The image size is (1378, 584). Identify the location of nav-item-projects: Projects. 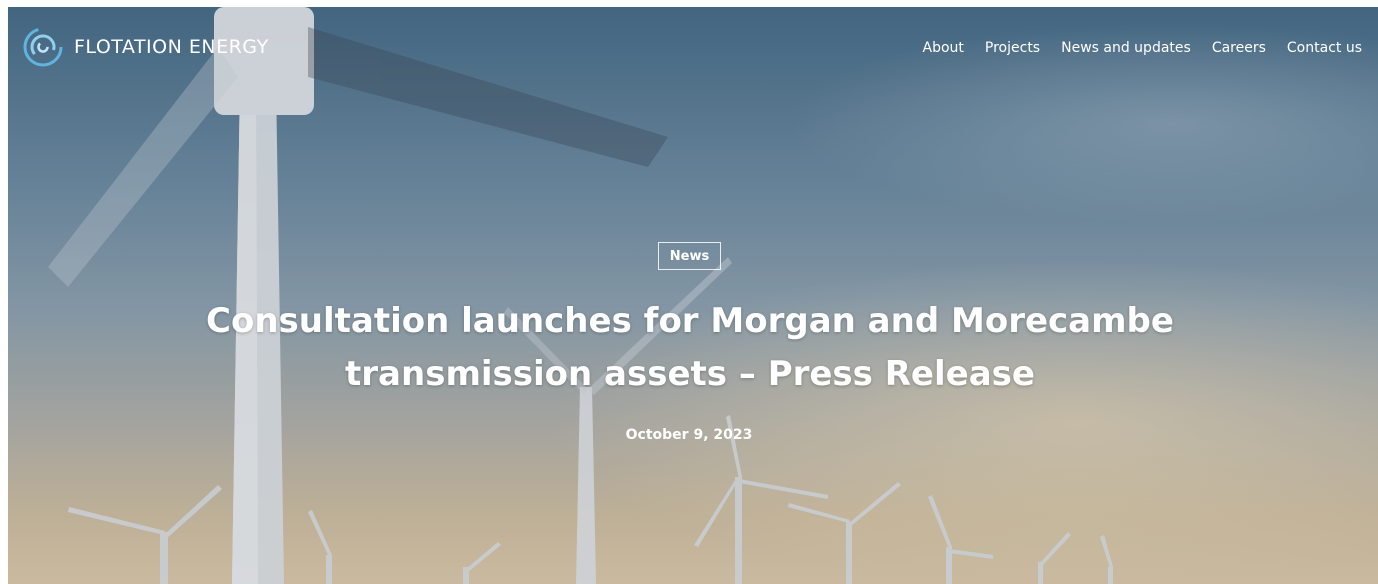
(1012, 48).